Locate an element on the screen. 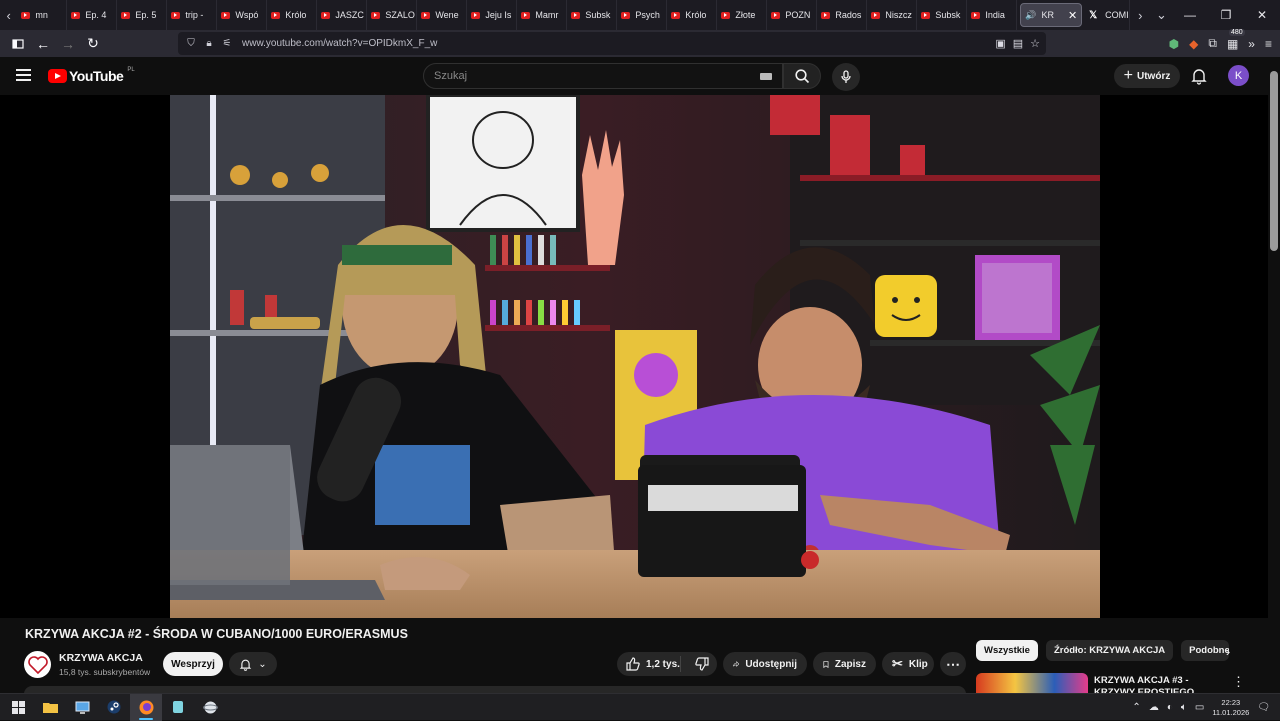  notifications-icon: 🗨︎ is located at coordinates (1263, 707).